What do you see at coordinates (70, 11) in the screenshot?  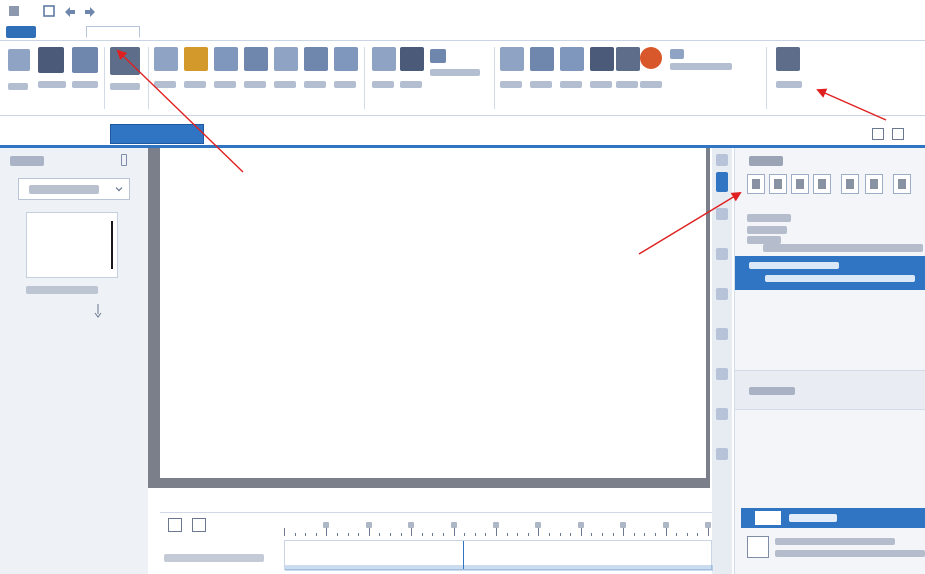 I see `undo-icon` at bounding box center [70, 11].